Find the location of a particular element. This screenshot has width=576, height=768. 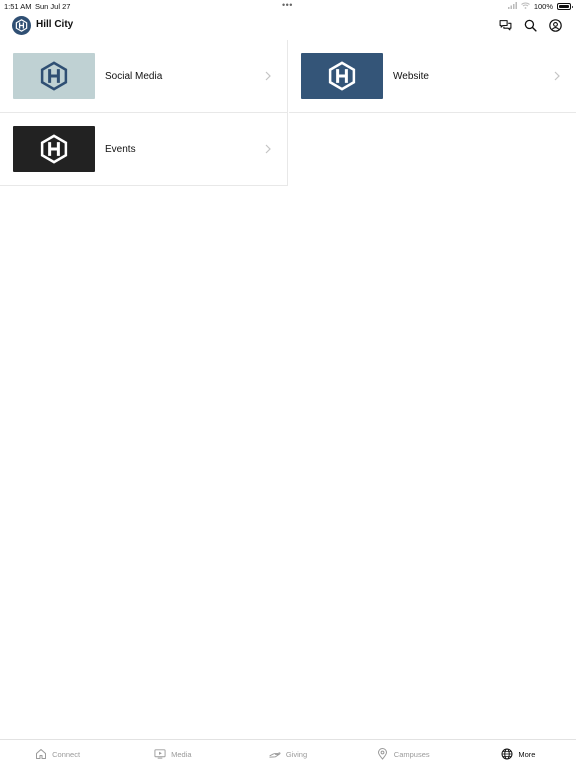

chat-bubbles-icon is located at coordinates (505, 24).